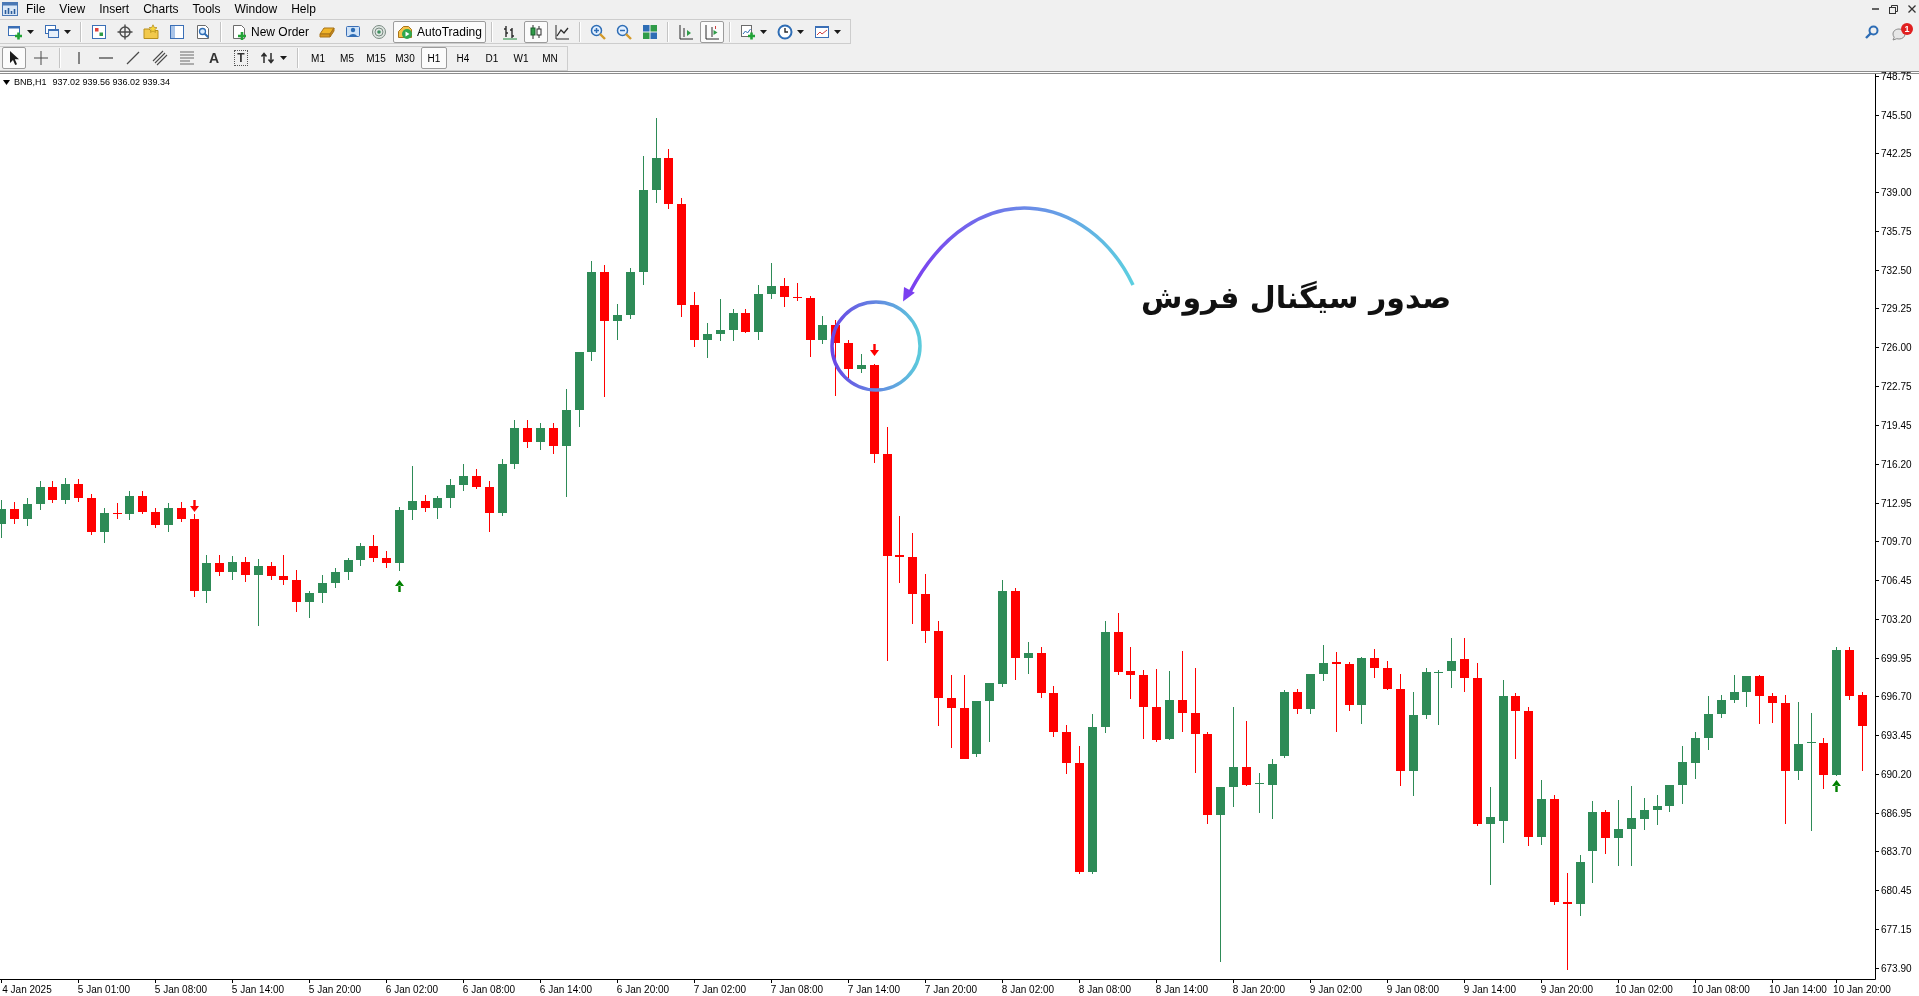  I want to click on menu-item: Tools, so click(206, 9).